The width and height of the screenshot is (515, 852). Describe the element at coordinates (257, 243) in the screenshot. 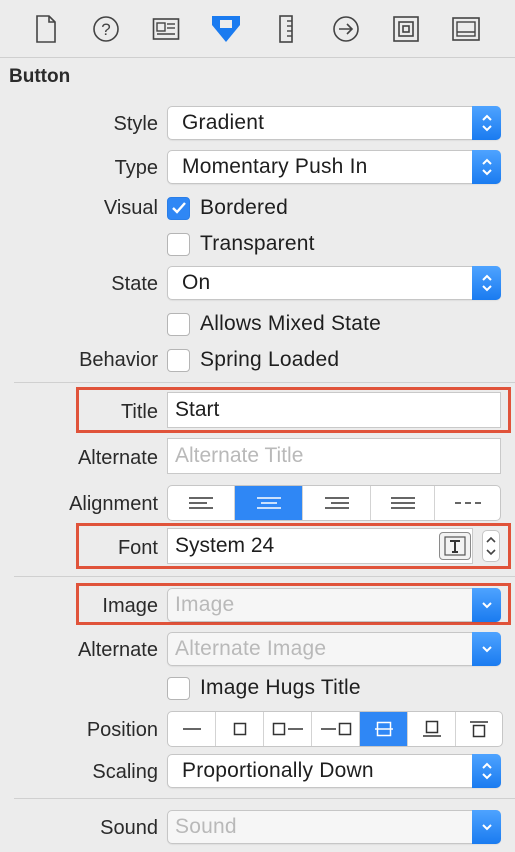

I see `transparent-label: Transparent` at that location.